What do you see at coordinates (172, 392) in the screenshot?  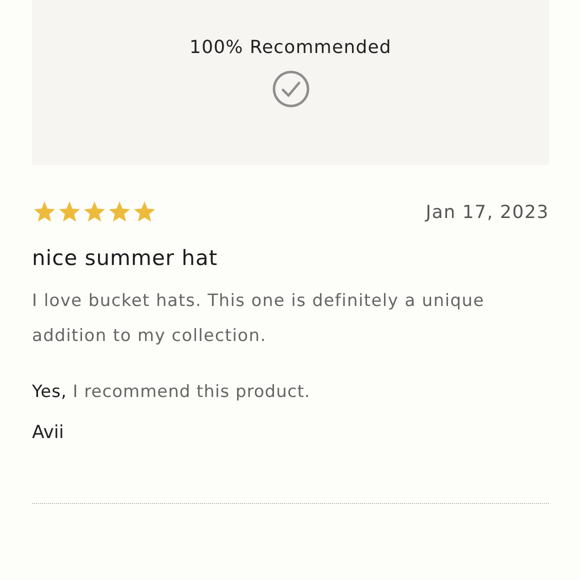 I see `recommendation-text: Yes, I recommend this product.` at bounding box center [172, 392].